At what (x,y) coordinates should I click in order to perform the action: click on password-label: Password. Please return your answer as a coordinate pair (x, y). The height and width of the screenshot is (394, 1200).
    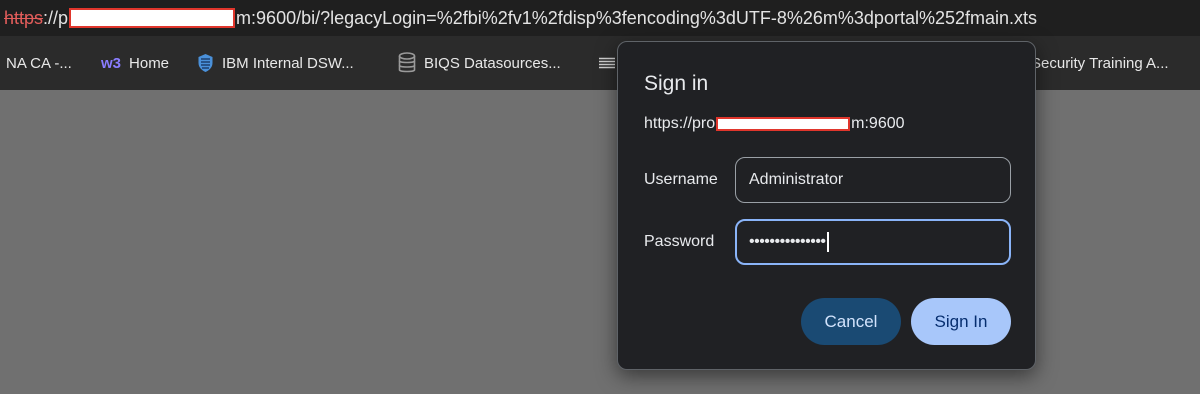
    Looking at the image, I should click on (679, 241).